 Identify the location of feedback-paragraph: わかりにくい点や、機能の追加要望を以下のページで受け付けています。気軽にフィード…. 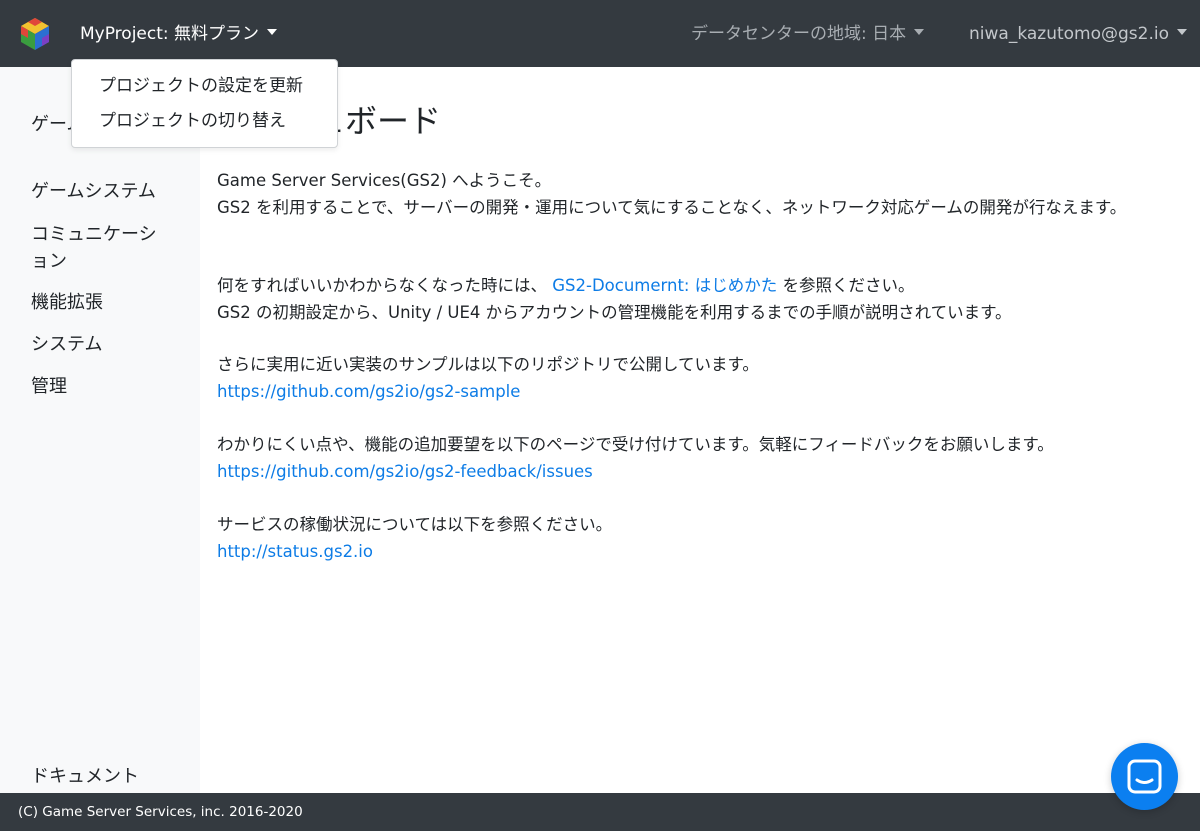
(692, 458).